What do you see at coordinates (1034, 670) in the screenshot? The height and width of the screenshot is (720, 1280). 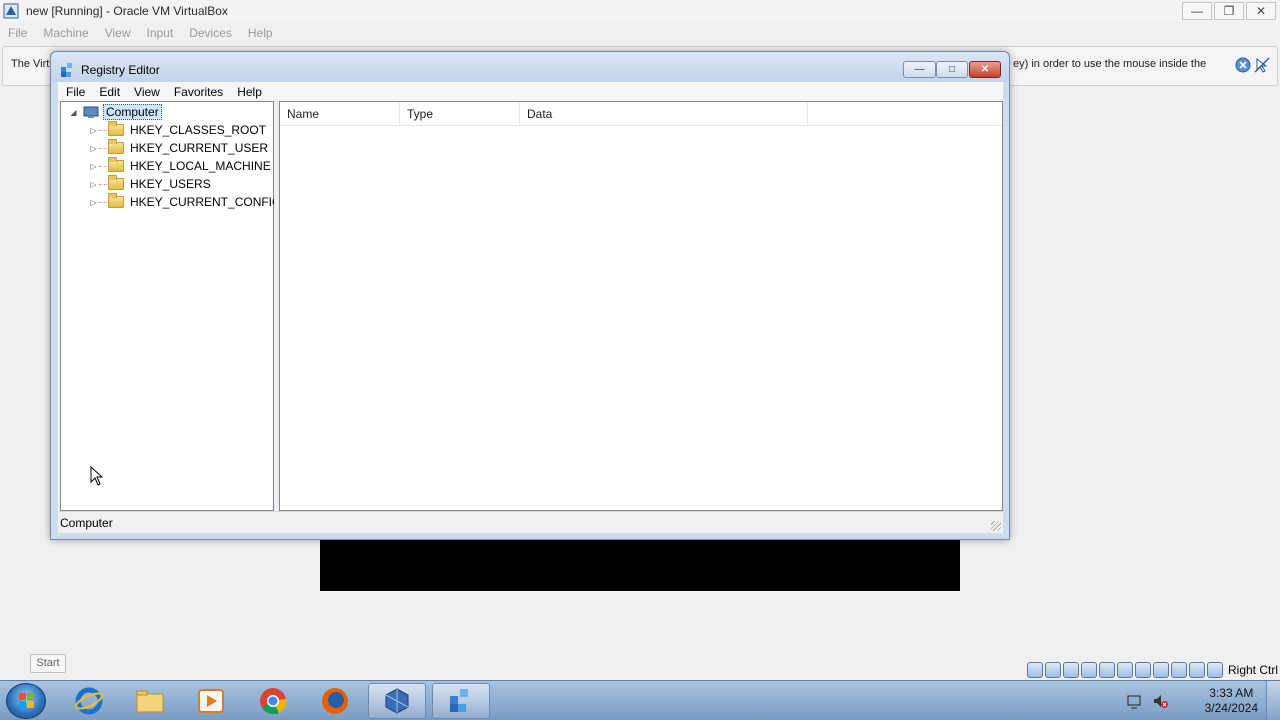 I see `hard-disk-icon` at bounding box center [1034, 670].